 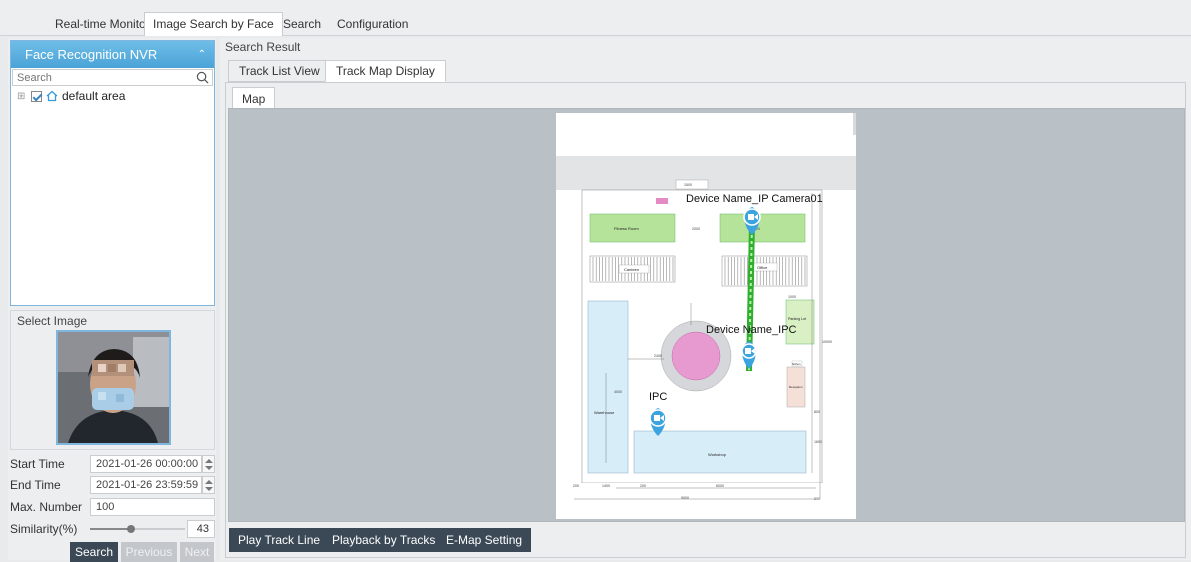 I want to click on search-result-label: Search Result, so click(x=263, y=47).